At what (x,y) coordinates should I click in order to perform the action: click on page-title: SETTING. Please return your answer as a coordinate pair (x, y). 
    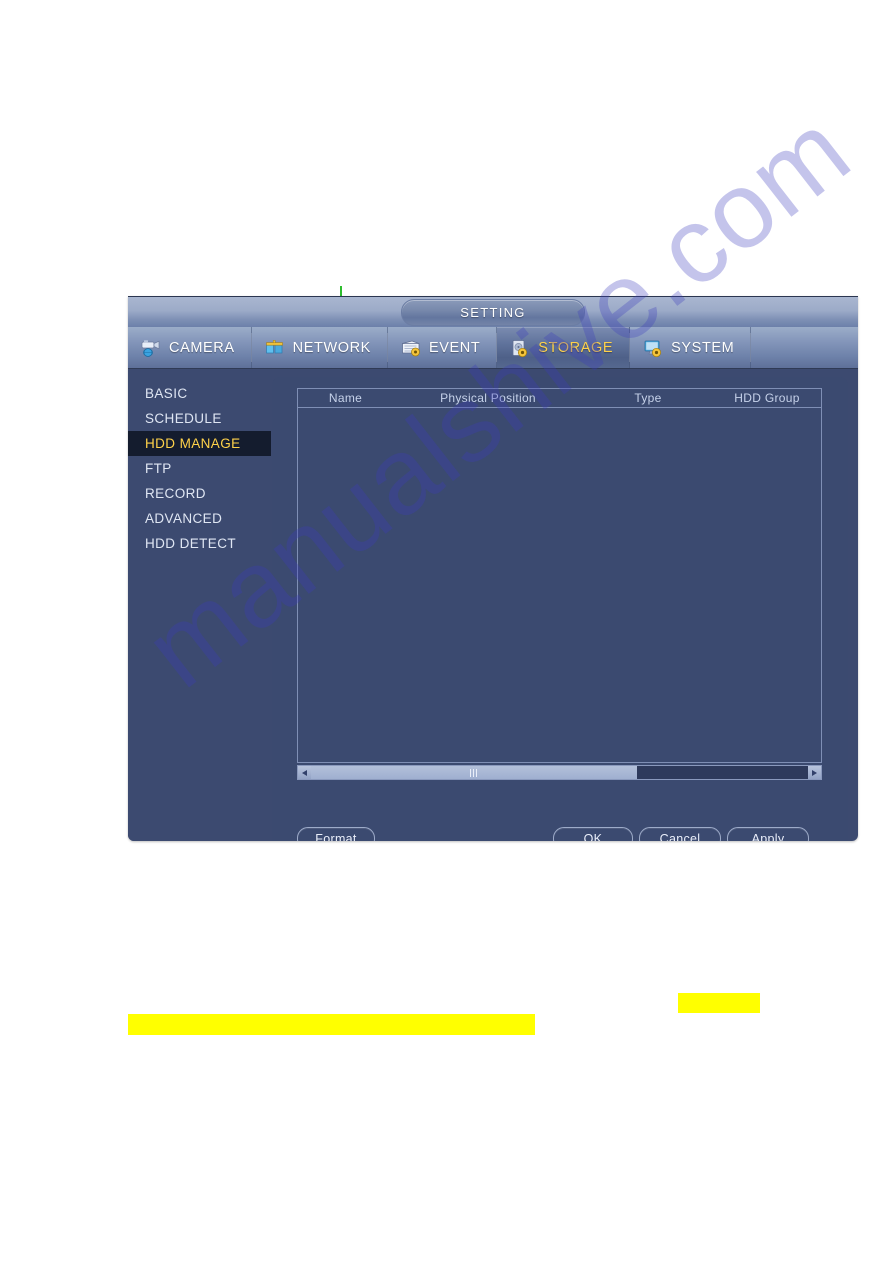
    Looking at the image, I should click on (493, 312).